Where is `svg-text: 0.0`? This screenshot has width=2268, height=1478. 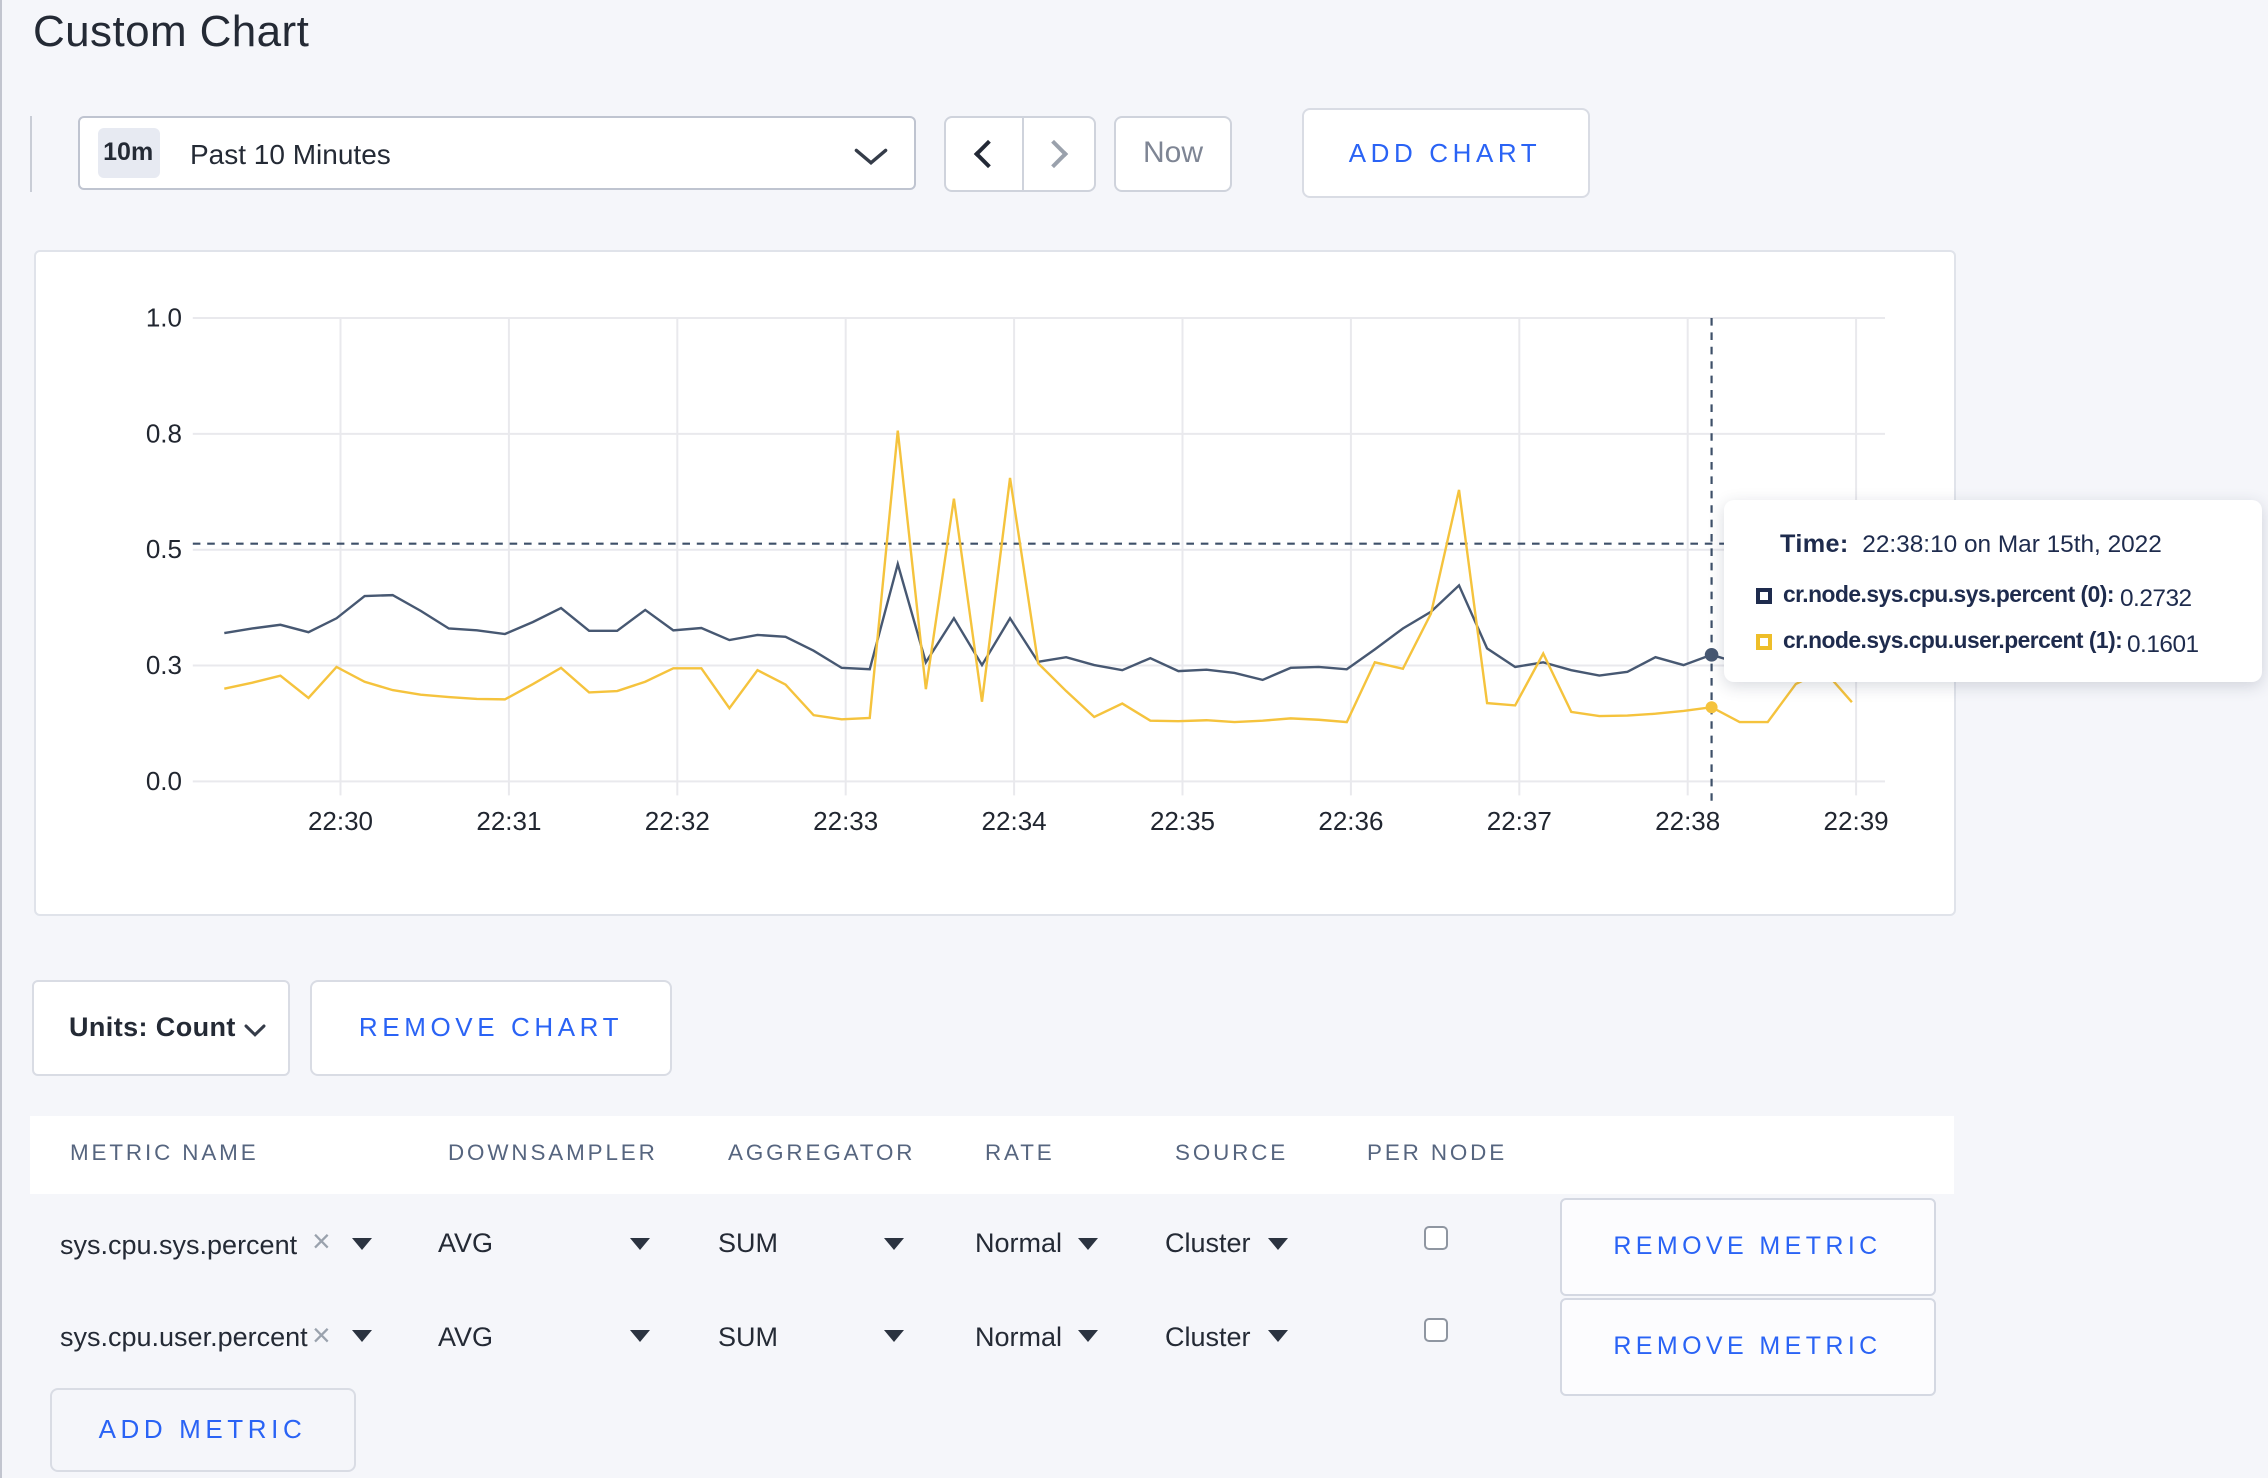
svg-text: 0.0 is located at coordinates (164, 781).